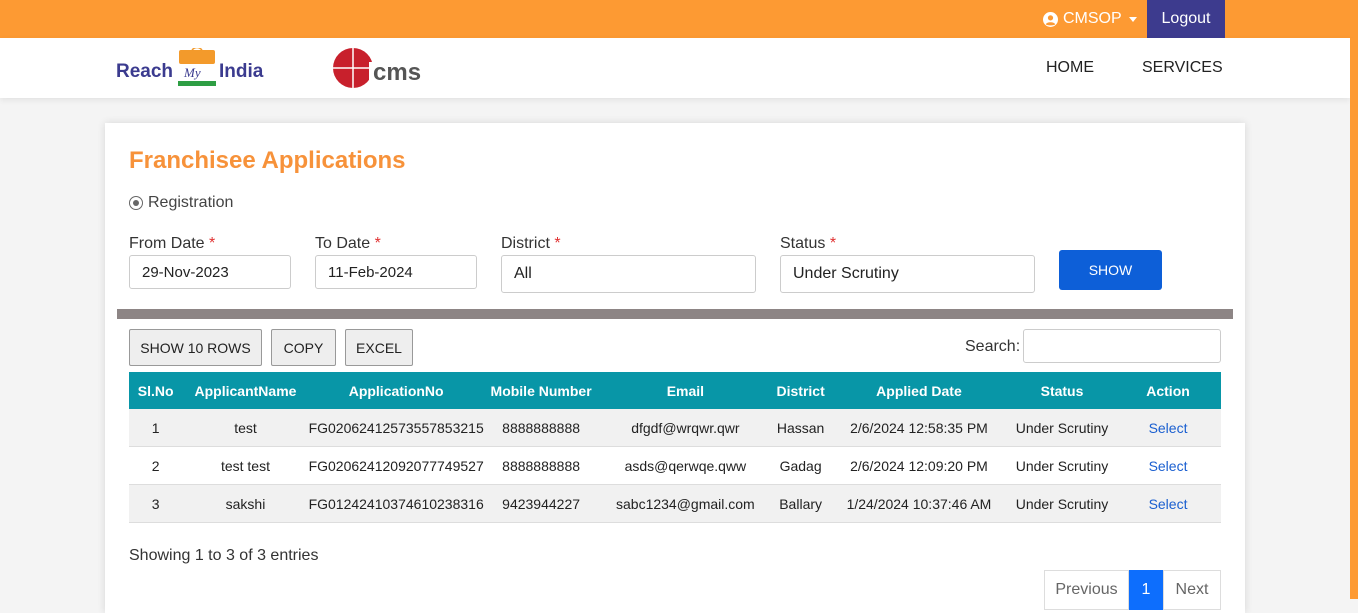  I want to click on cell-sl-no: 3, so click(156, 503).